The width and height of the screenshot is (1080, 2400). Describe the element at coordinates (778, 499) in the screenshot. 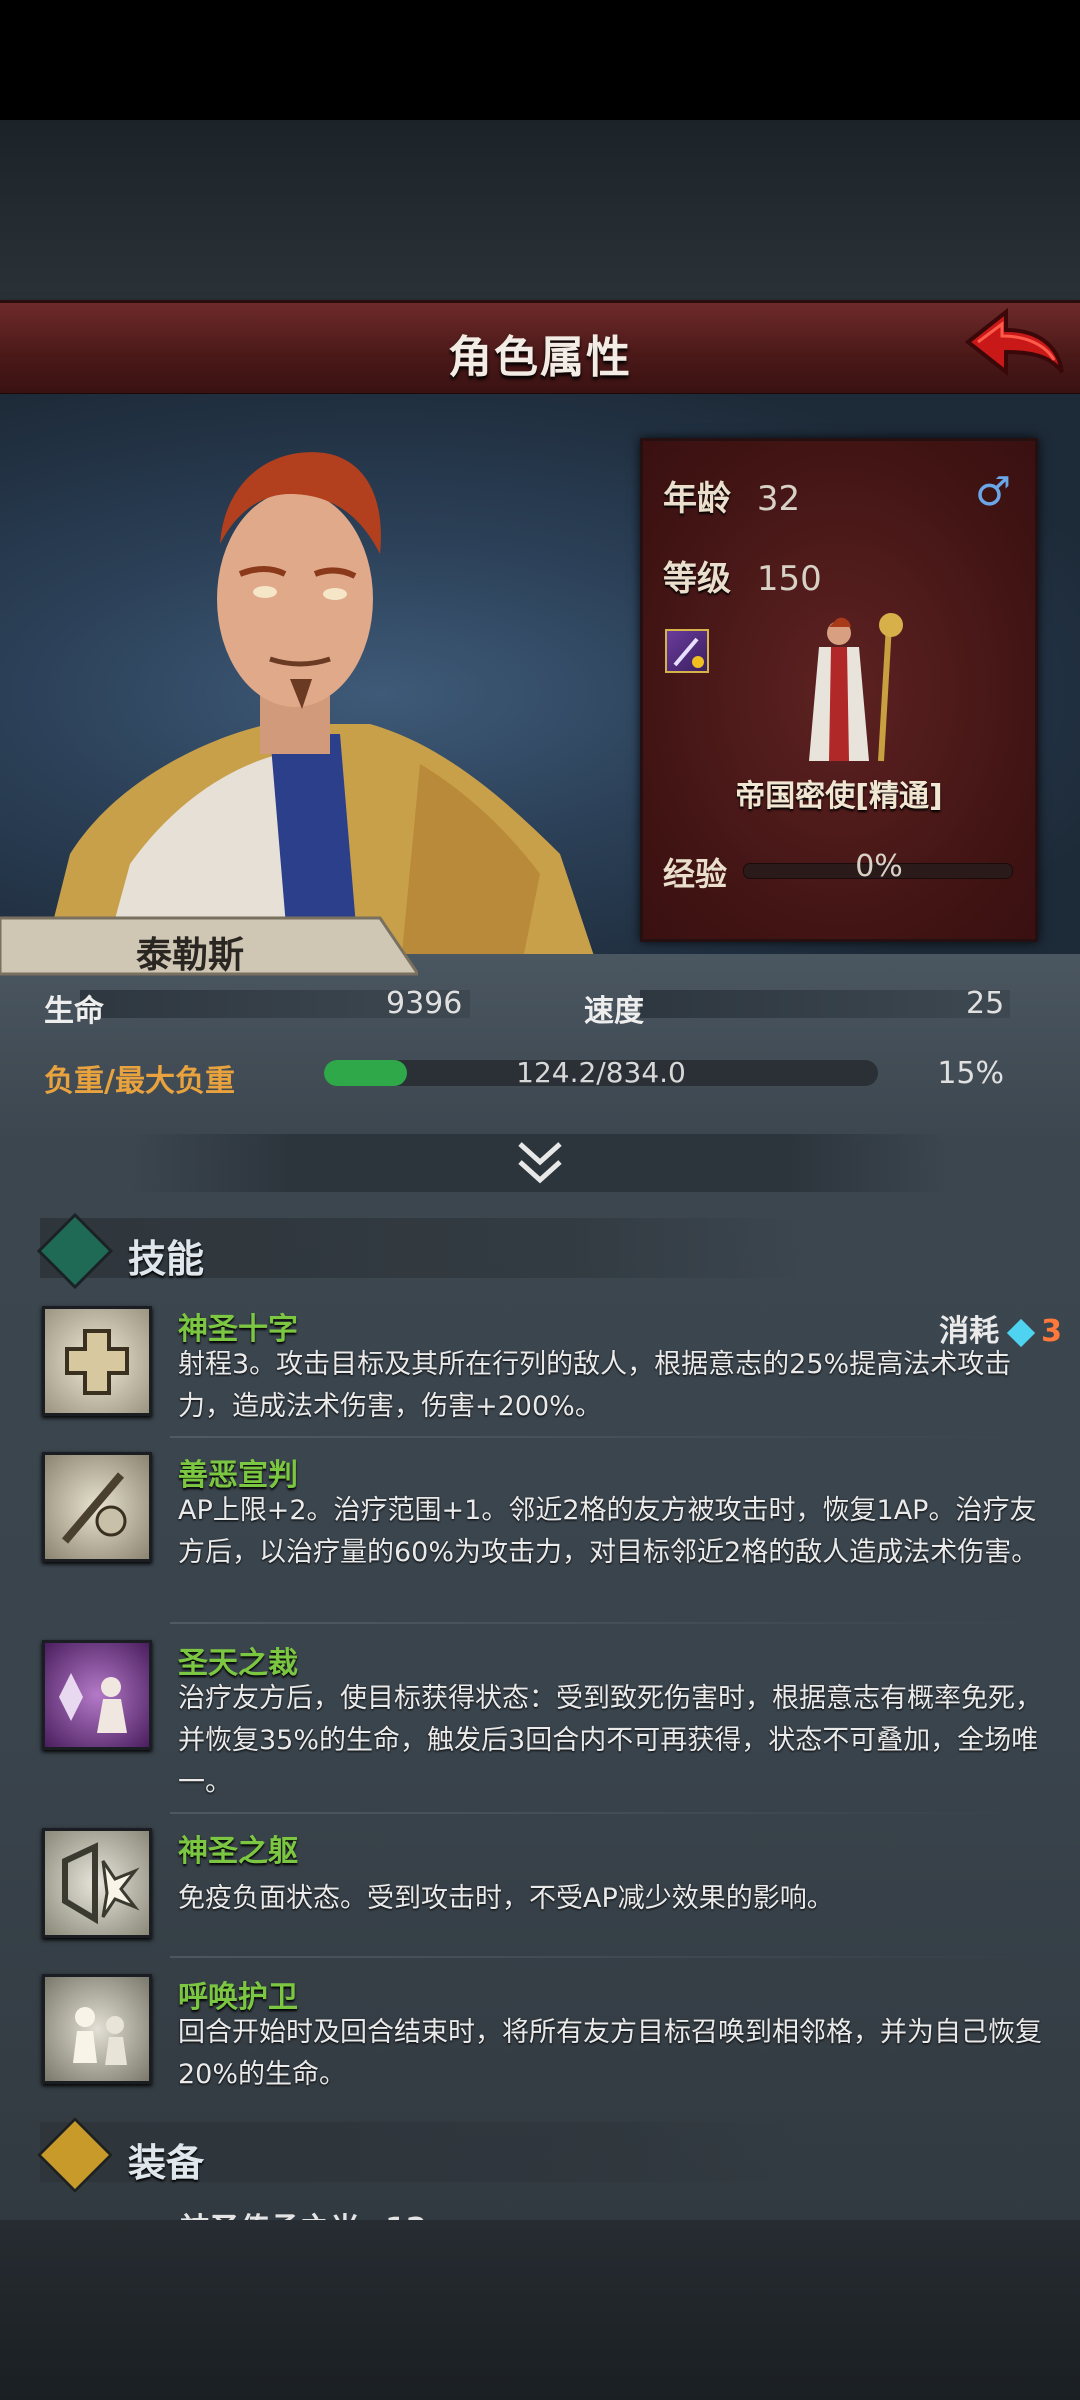

I see `age-value: 32` at that location.